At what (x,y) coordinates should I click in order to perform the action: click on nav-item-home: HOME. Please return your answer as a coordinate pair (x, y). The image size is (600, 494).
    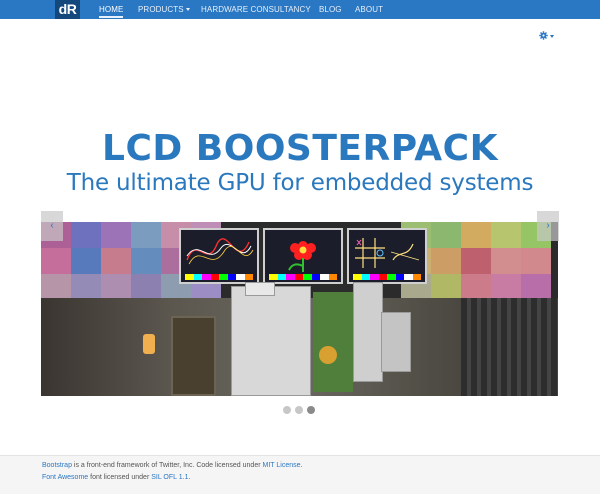
    Looking at the image, I should click on (111, 9).